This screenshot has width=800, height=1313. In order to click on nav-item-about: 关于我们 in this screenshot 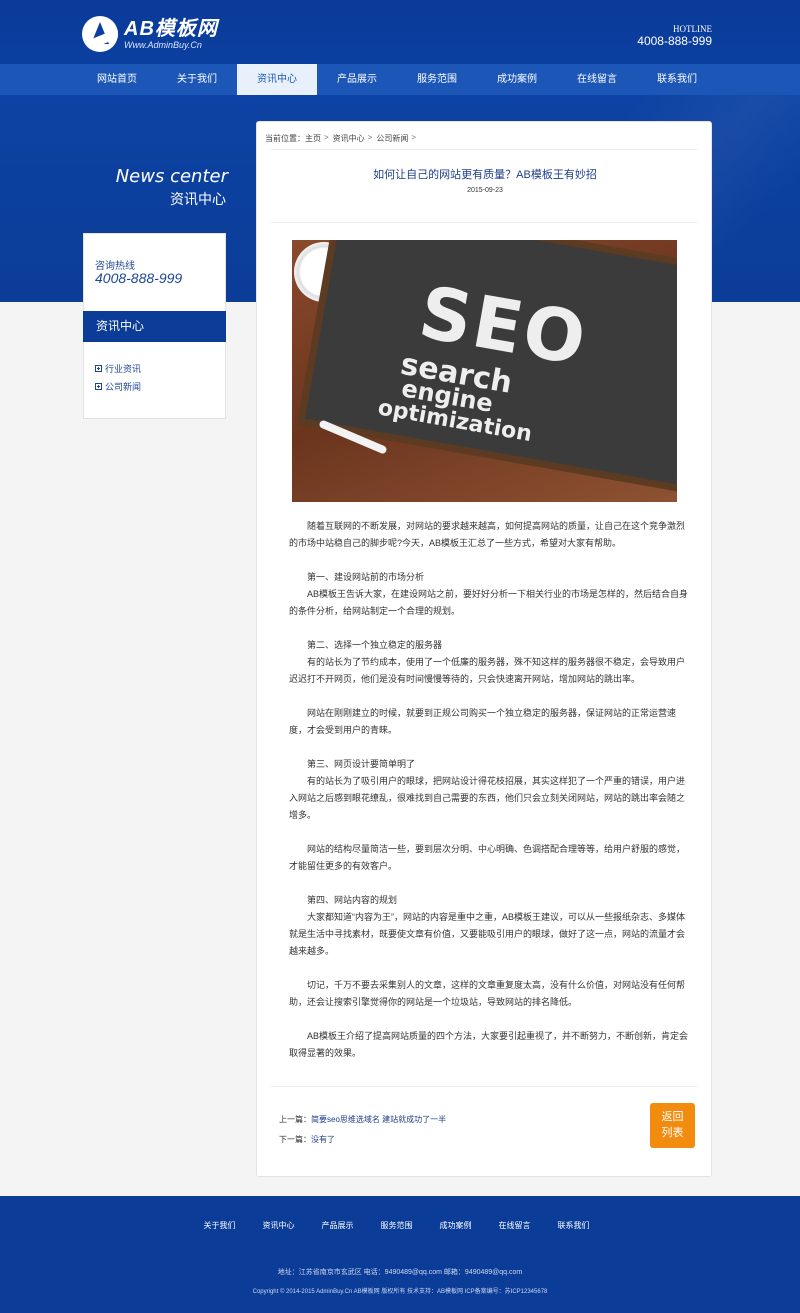, I will do `click(197, 79)`.